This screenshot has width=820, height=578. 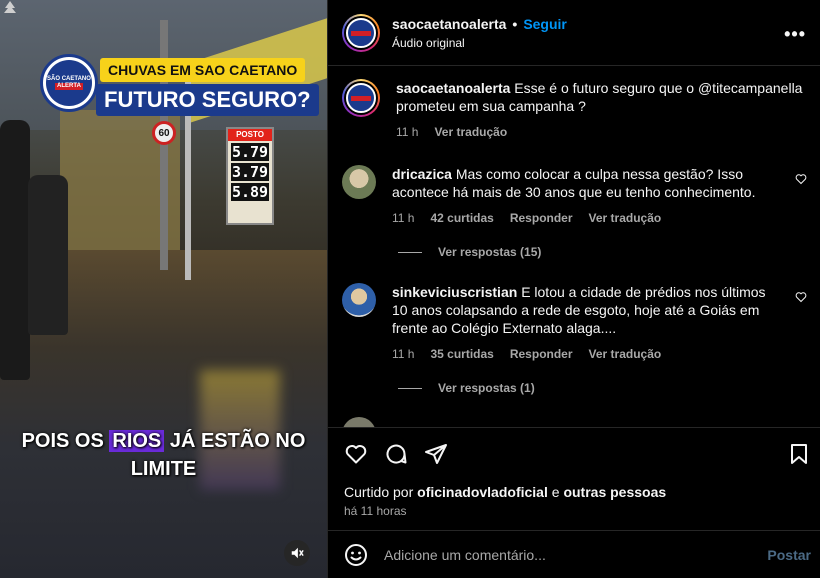 I want to click on logo-text-bottom: ALERTA, so click(x=69, y=86).